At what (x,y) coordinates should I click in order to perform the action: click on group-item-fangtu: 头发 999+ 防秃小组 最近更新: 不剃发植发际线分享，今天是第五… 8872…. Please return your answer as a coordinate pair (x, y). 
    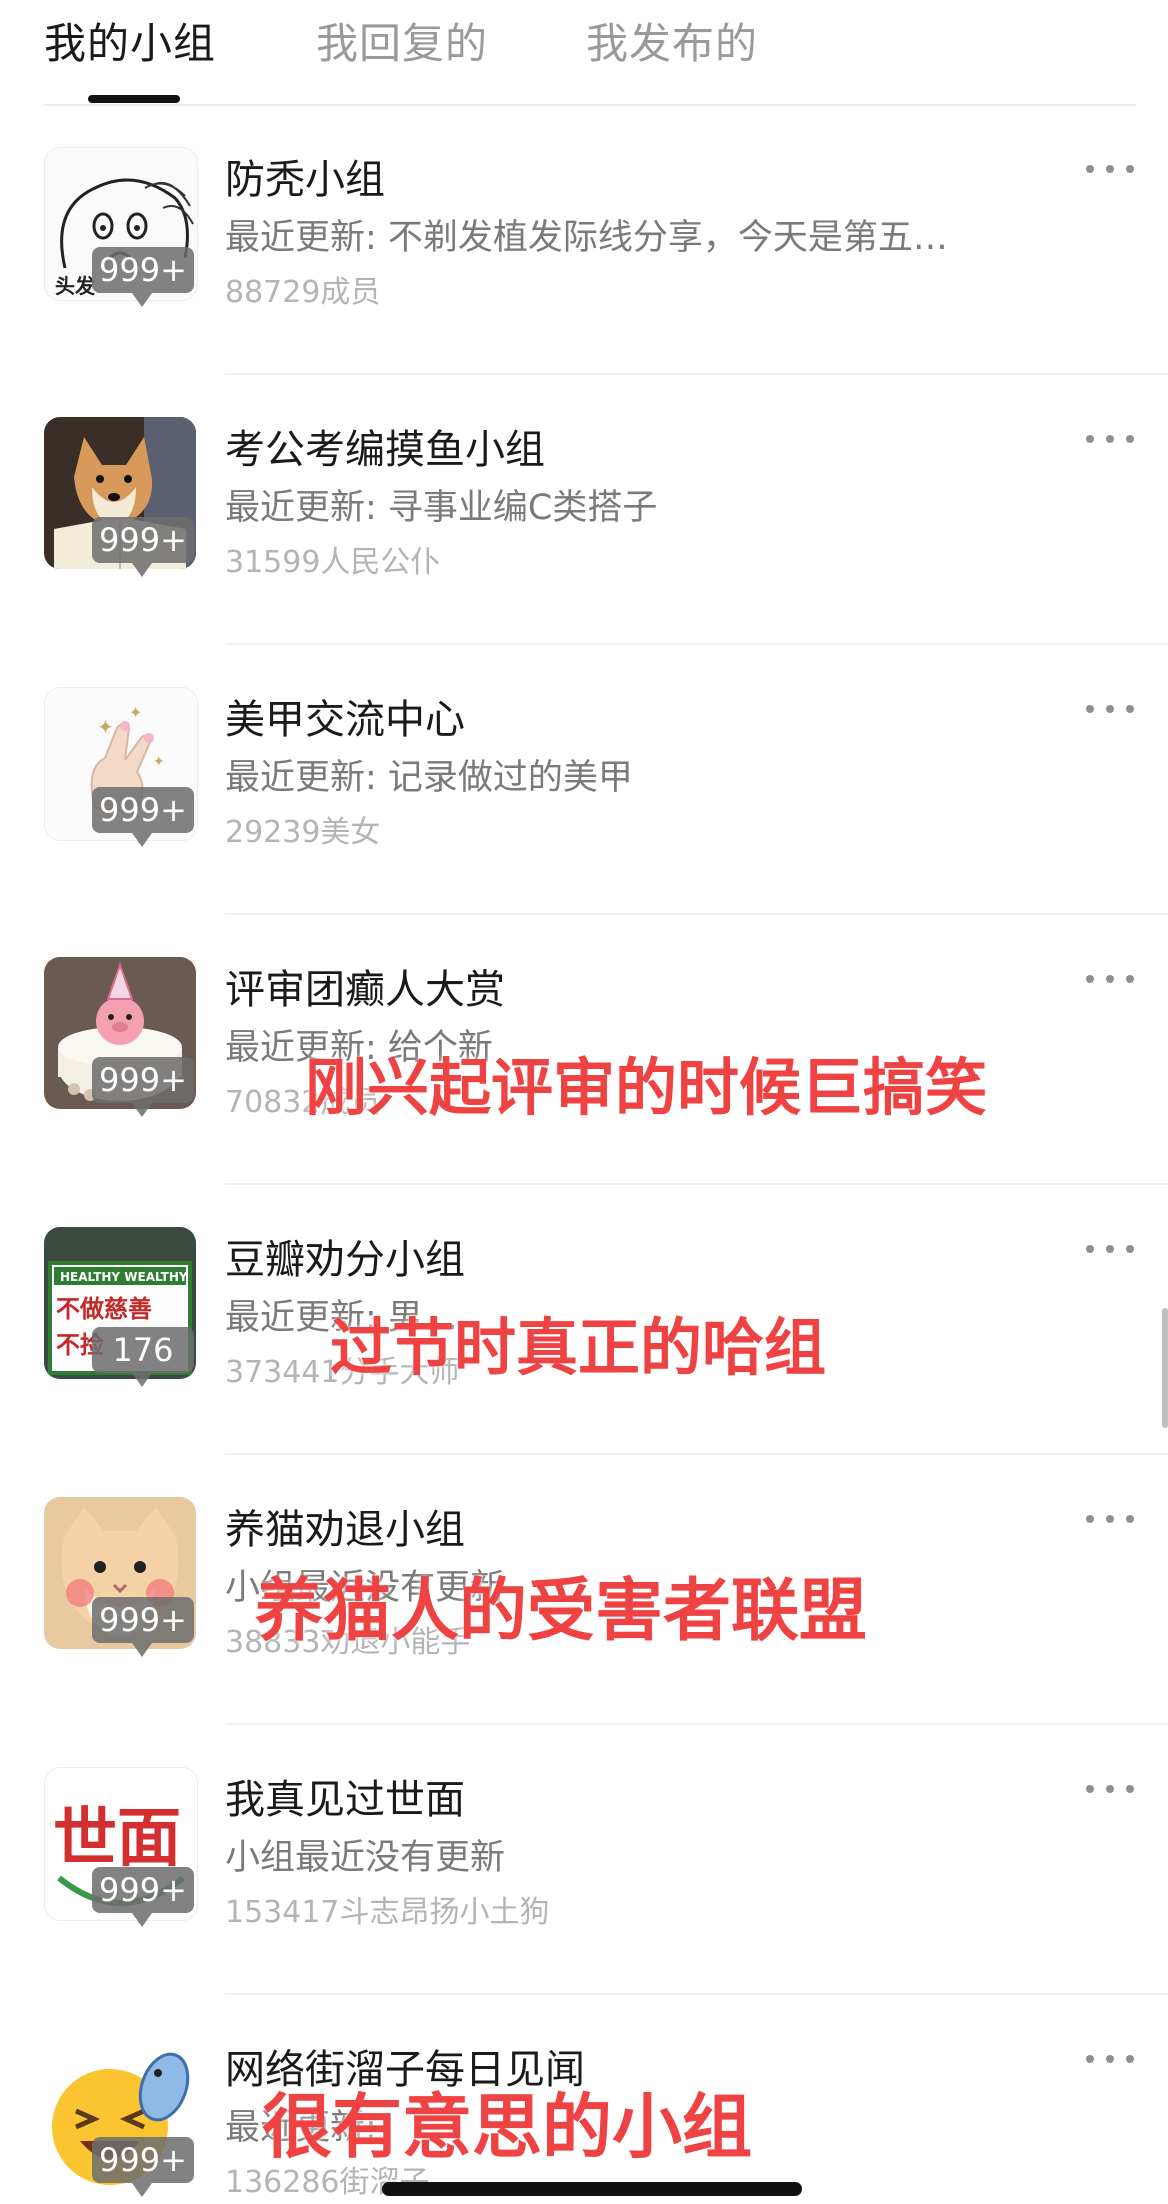
    Looking at the image, I should click on (584, 240).